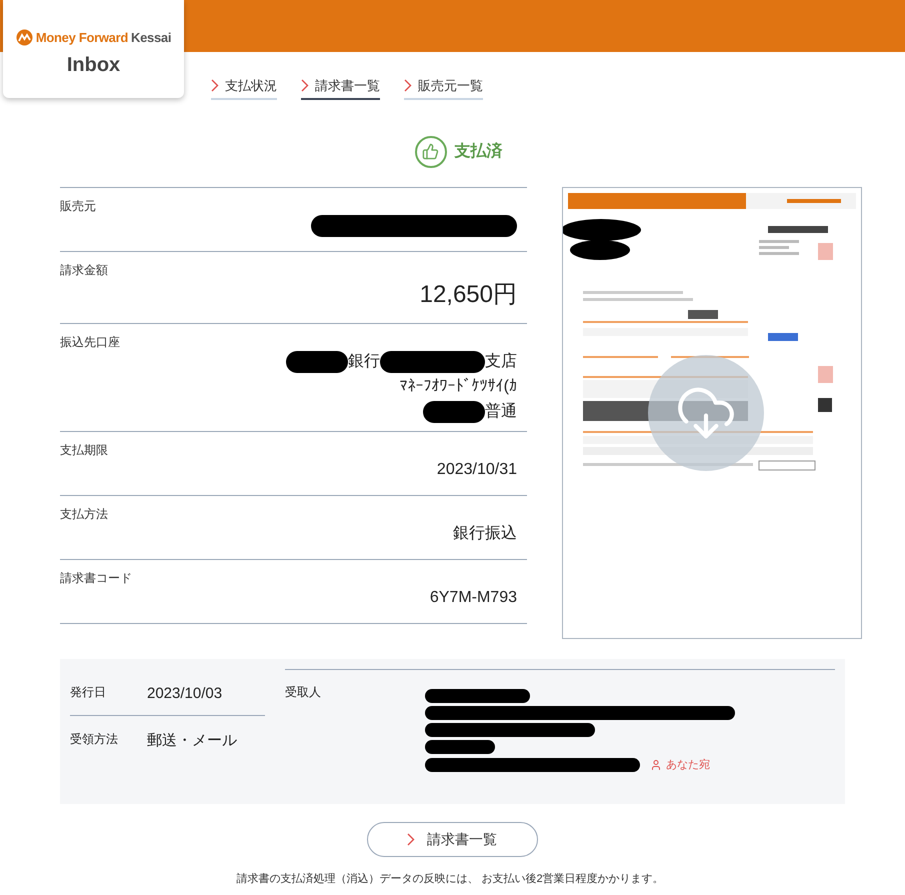 The image size is (905, 895). What do you see at coordinates (680, 764) in the screenshot?
I see `recipient-badge: あなた宛` at bounding box center [680, 764].